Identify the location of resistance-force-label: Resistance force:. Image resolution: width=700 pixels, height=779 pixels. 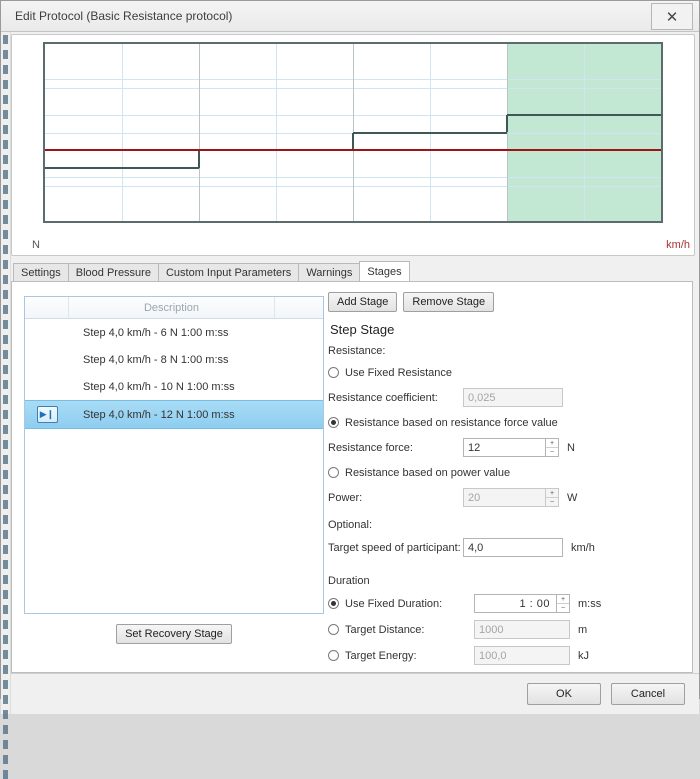
(370, 447).